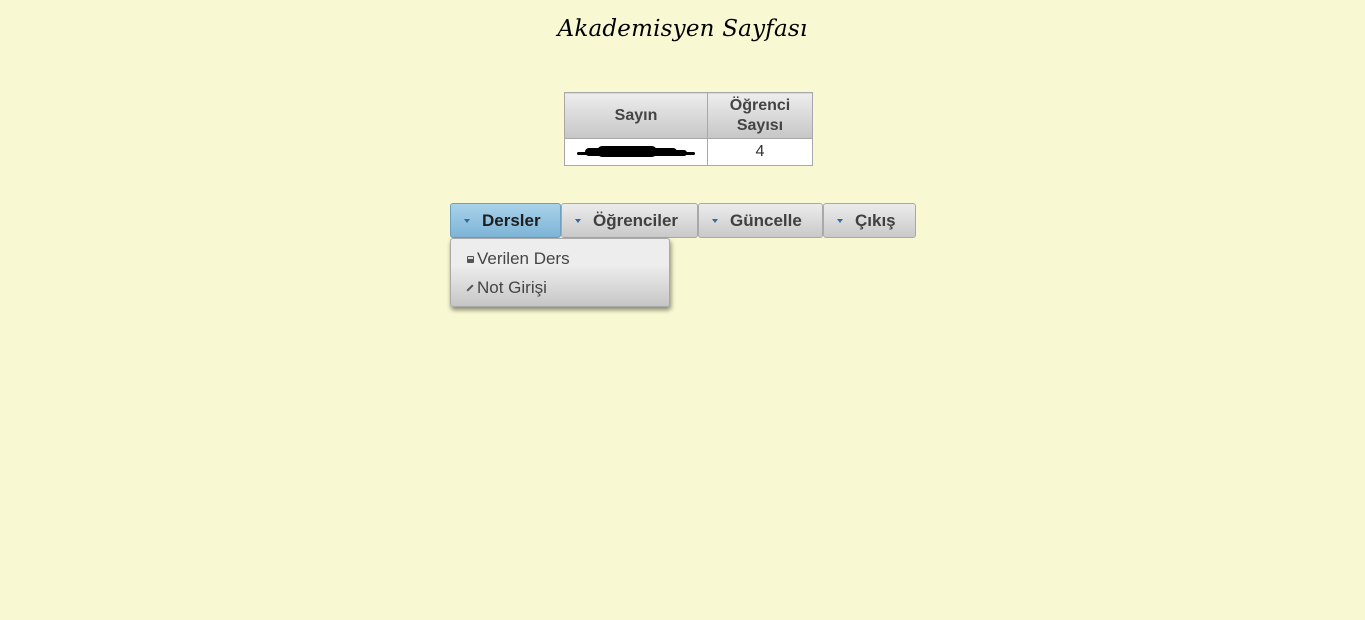 This screenshot has width=1365, height=620. What do you see at coordinates (636, 220) in the screenshot?
I see `menu-ogrenciler-label: Öğrenciler` at bounding box center [636, 220].